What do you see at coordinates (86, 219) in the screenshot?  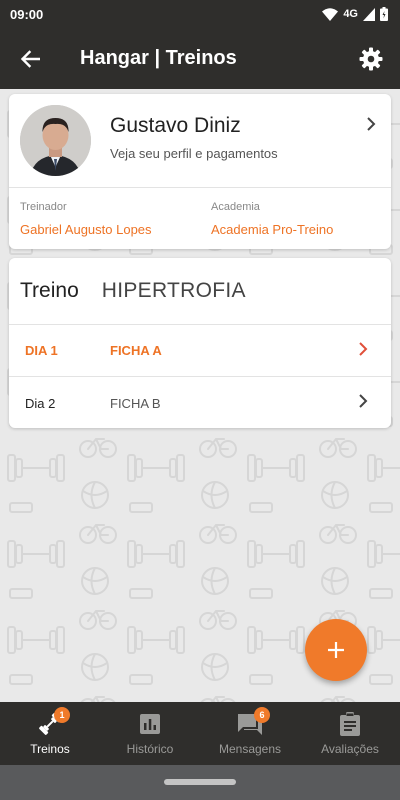 I see `trainer-info: Treinador Gabriel Augusto Lopes` at bounding box center [86, 219].